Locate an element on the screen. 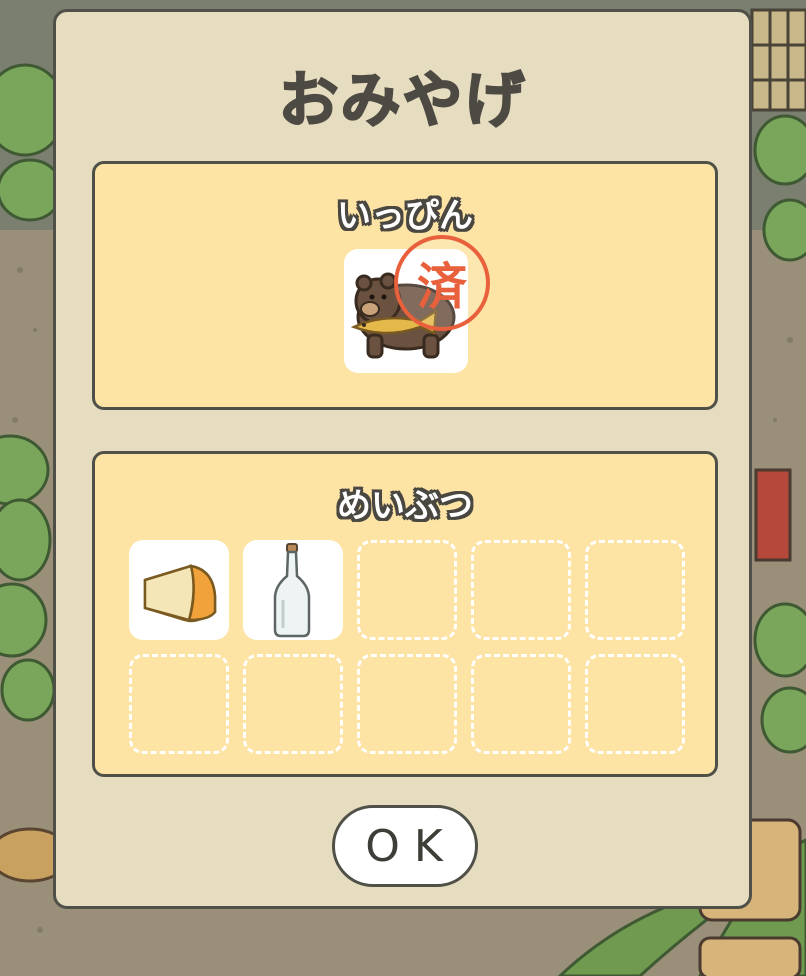 The width and height of the screenshot is (806, 976). dialog-title: おみやげ is located at coordinates (402, 101).